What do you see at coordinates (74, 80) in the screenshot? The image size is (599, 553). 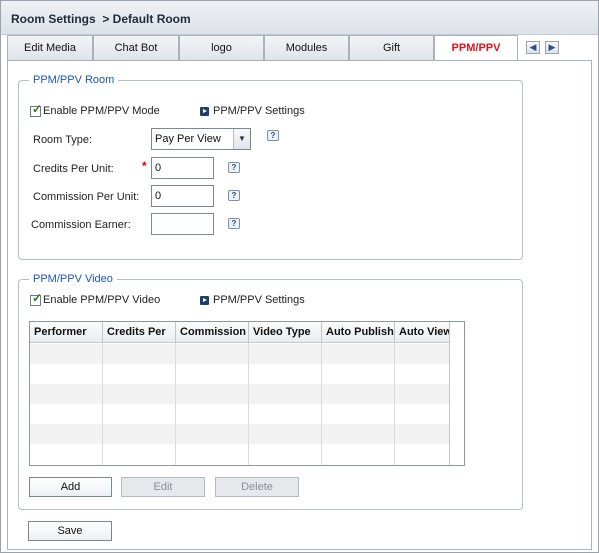 I see `room-group-legend: PPM/PPV Room` at bounding box center [74, 80].